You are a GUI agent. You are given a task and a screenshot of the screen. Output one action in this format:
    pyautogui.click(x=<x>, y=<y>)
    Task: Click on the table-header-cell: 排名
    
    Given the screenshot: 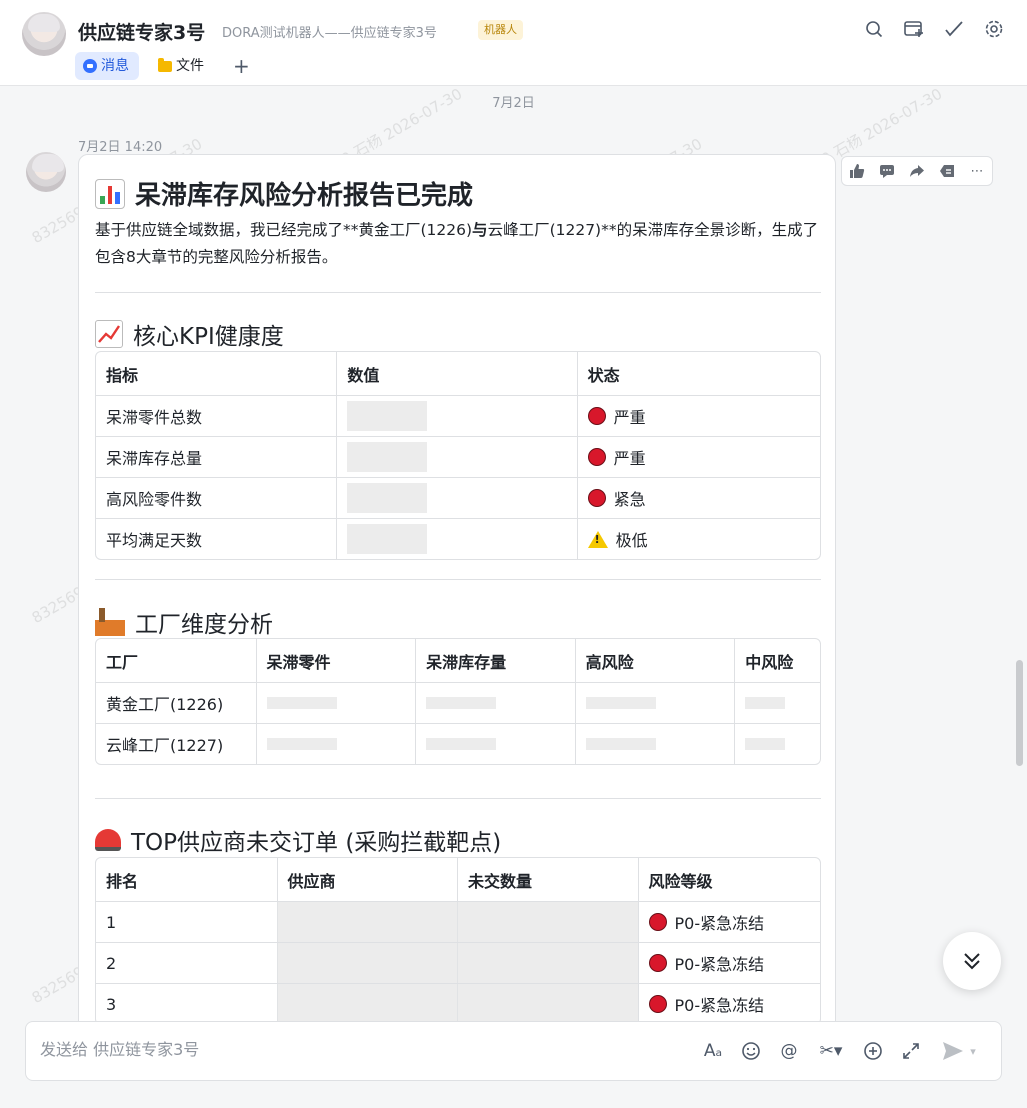 What is the action you would take?
    pyautogui.click(x=122, y=881)
    